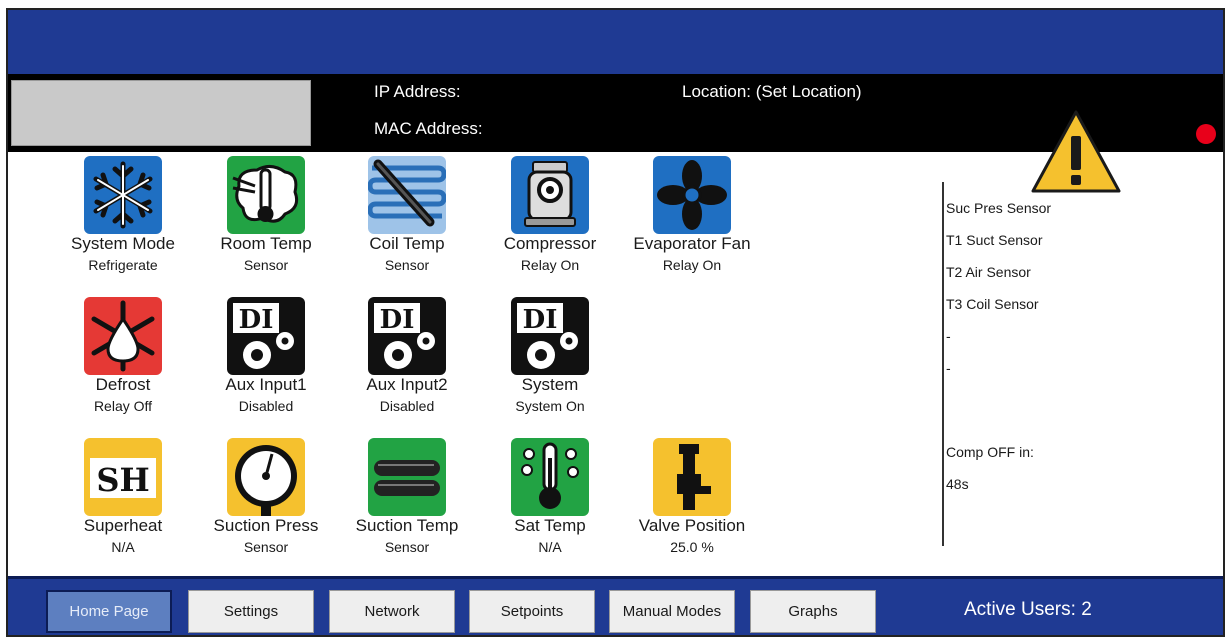 Image resolution: width=1225 pixels, height=637 pixels. I want to click on nav-home-page-button: Home Page, so click(109, 611).